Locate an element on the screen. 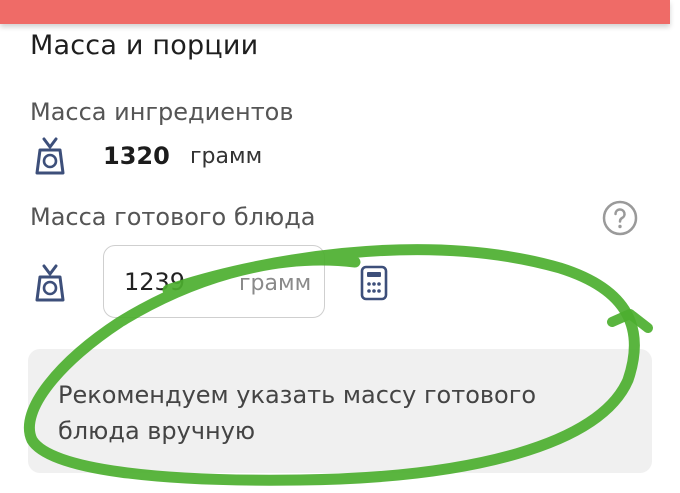 The image size is (680, 493). ingredients-mass-value: 1320 is located at coordinates (136, 156).